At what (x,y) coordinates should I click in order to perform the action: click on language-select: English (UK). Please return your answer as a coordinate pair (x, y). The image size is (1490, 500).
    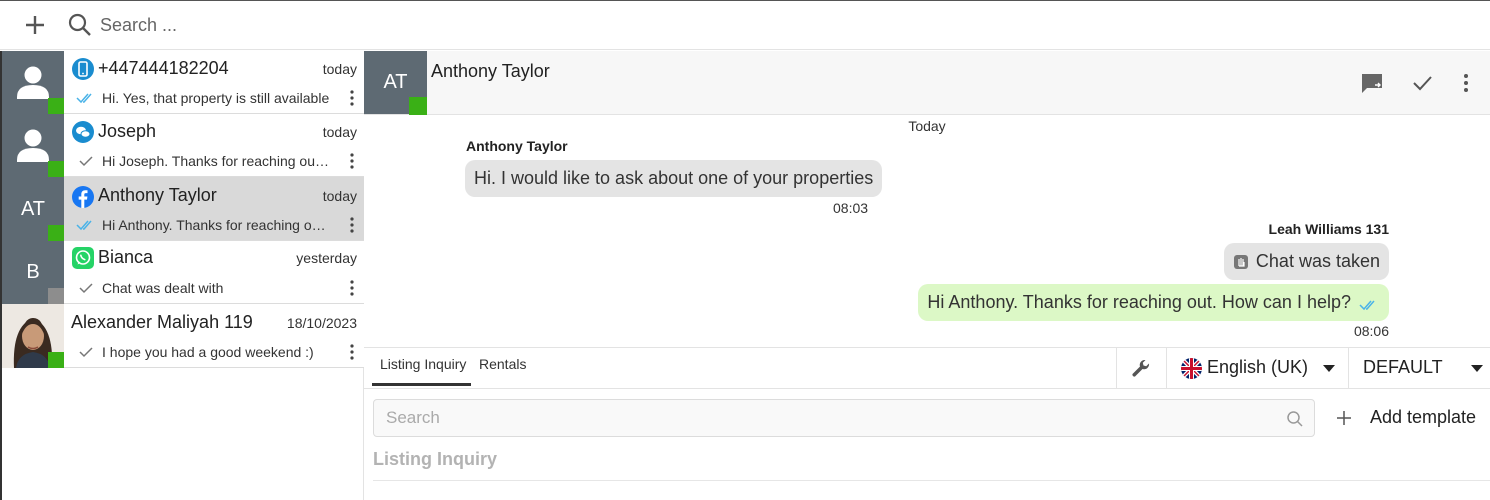
    Looking at the image, I should click on (1257, 368).